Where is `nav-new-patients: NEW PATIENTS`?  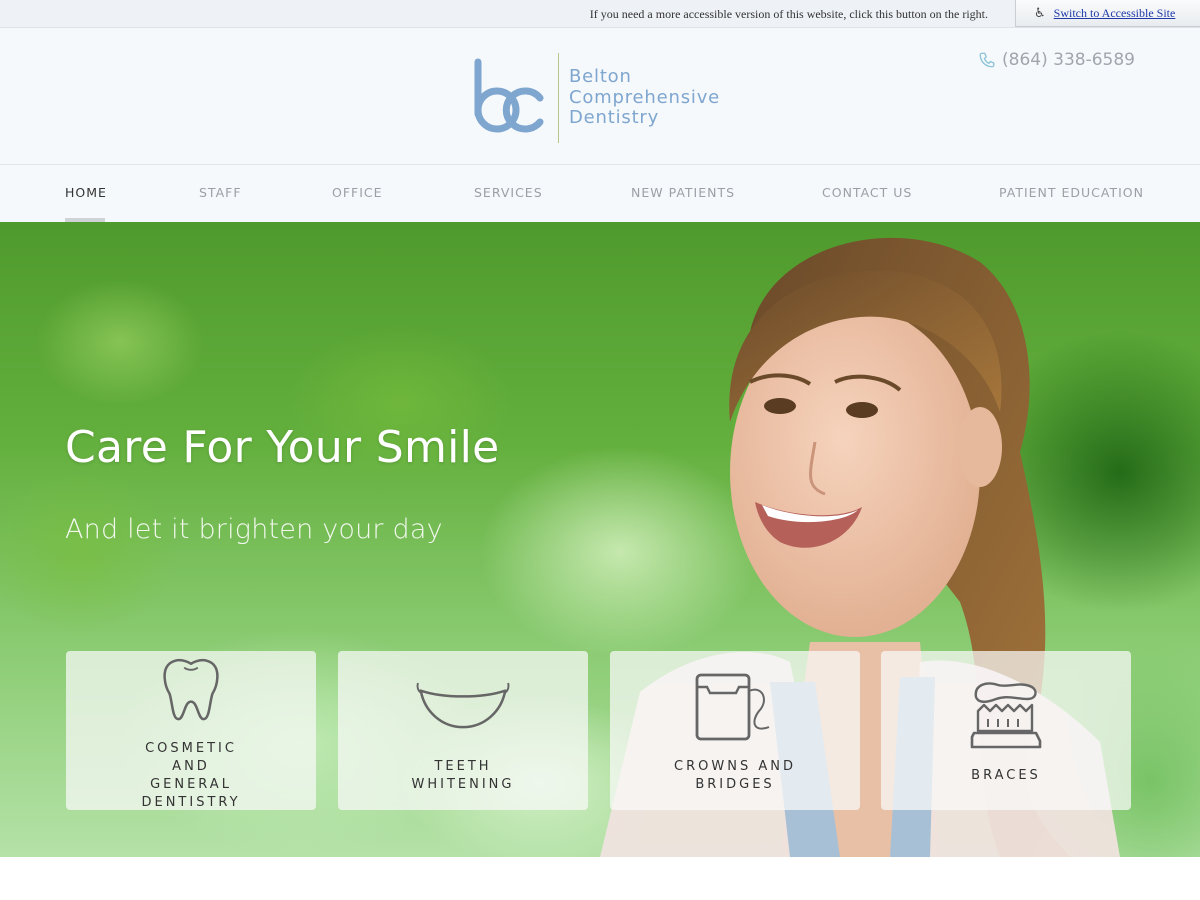
nav-new-patients: NEW PATIENTS is located at coordinates (683, 192).